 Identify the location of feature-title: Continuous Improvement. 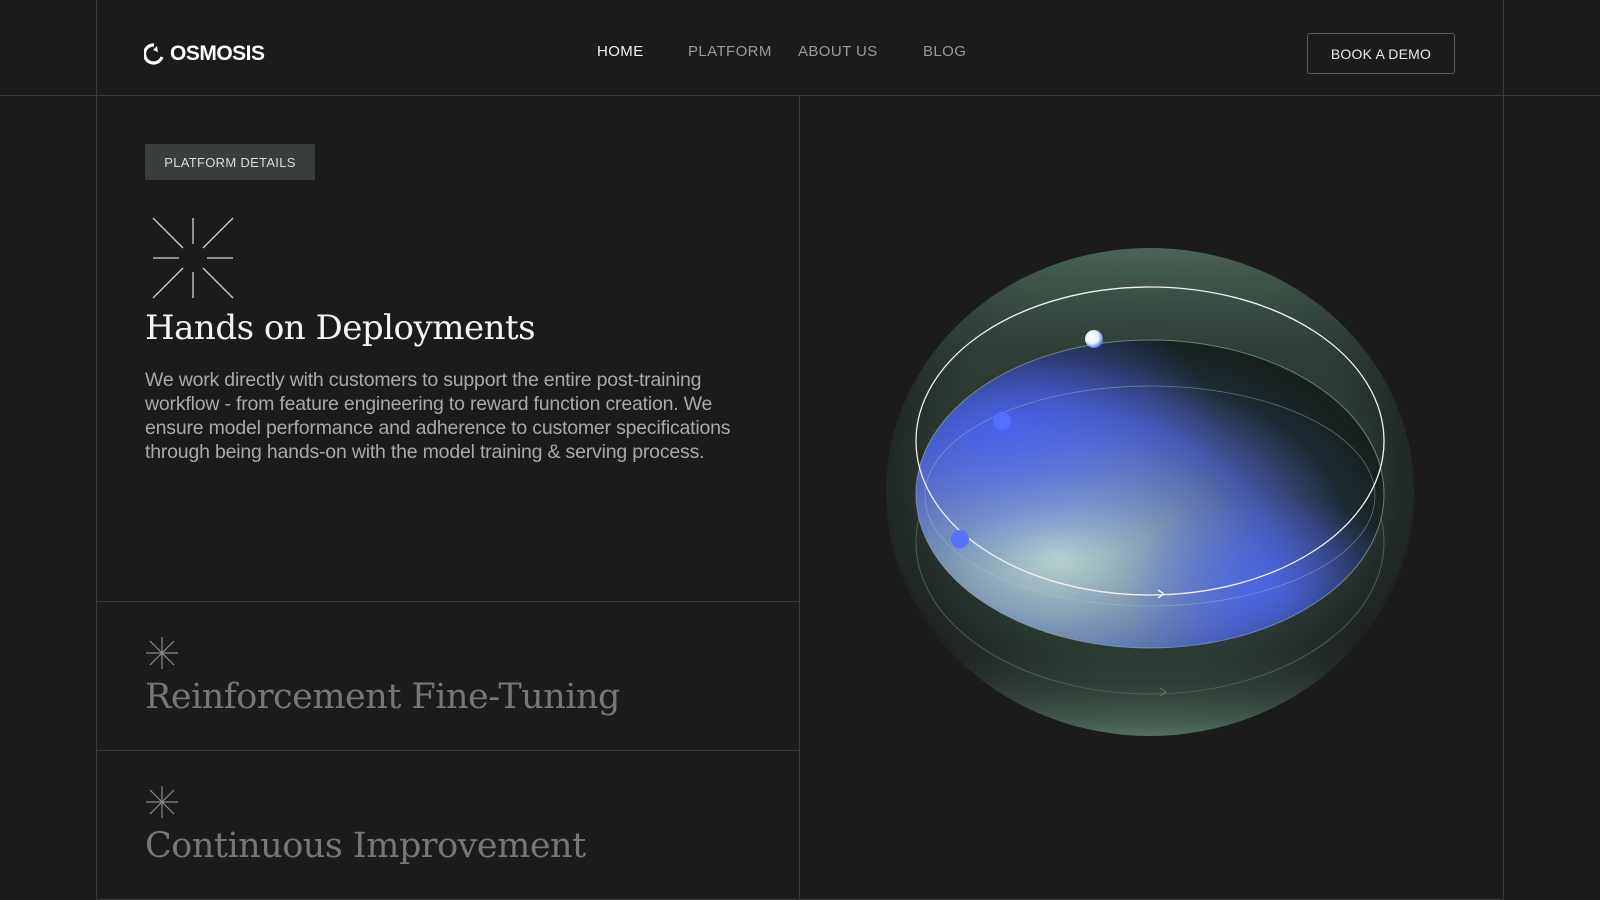
(365, 846).